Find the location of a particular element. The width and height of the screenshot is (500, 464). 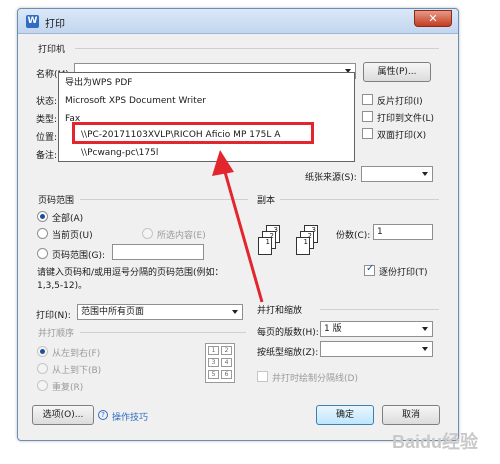

watermark: Baidu经验 is located at coordinates (434, 442).